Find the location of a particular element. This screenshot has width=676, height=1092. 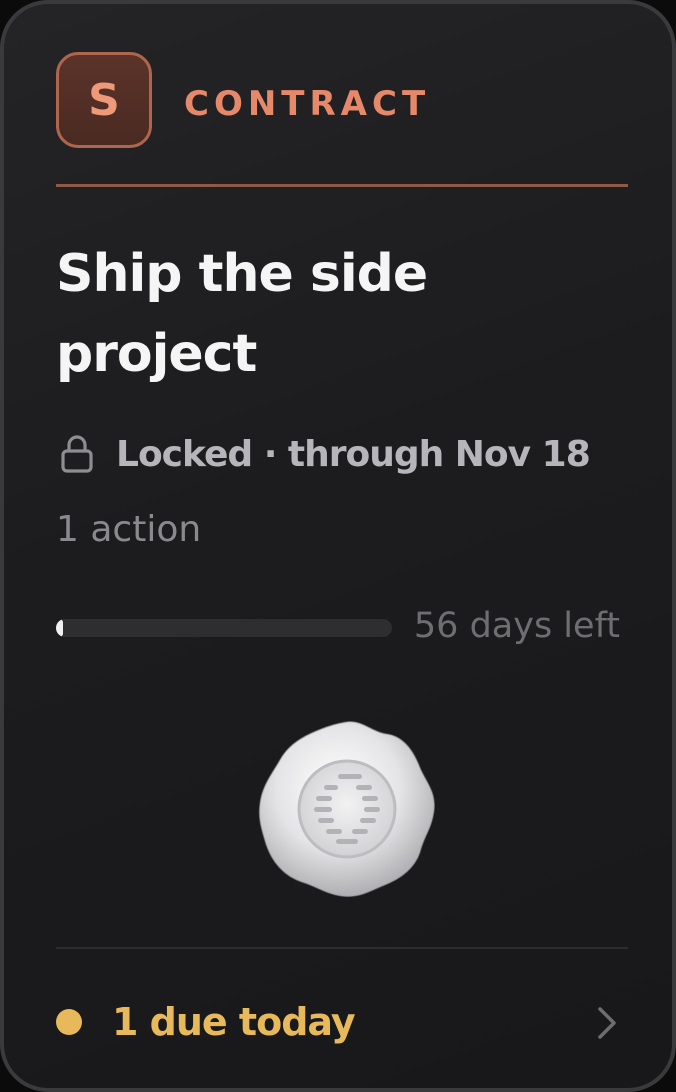

footer-divider is located at coordinates (342, 948).